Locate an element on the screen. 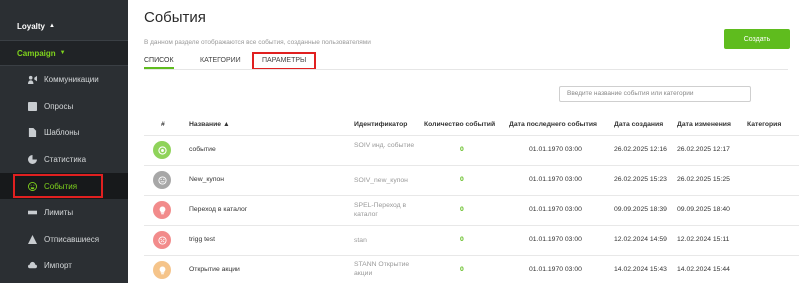 The height and width of the screenshot is (283, 799). sidebar-item-statistics: Статистика is located at coordinates (64, 159).